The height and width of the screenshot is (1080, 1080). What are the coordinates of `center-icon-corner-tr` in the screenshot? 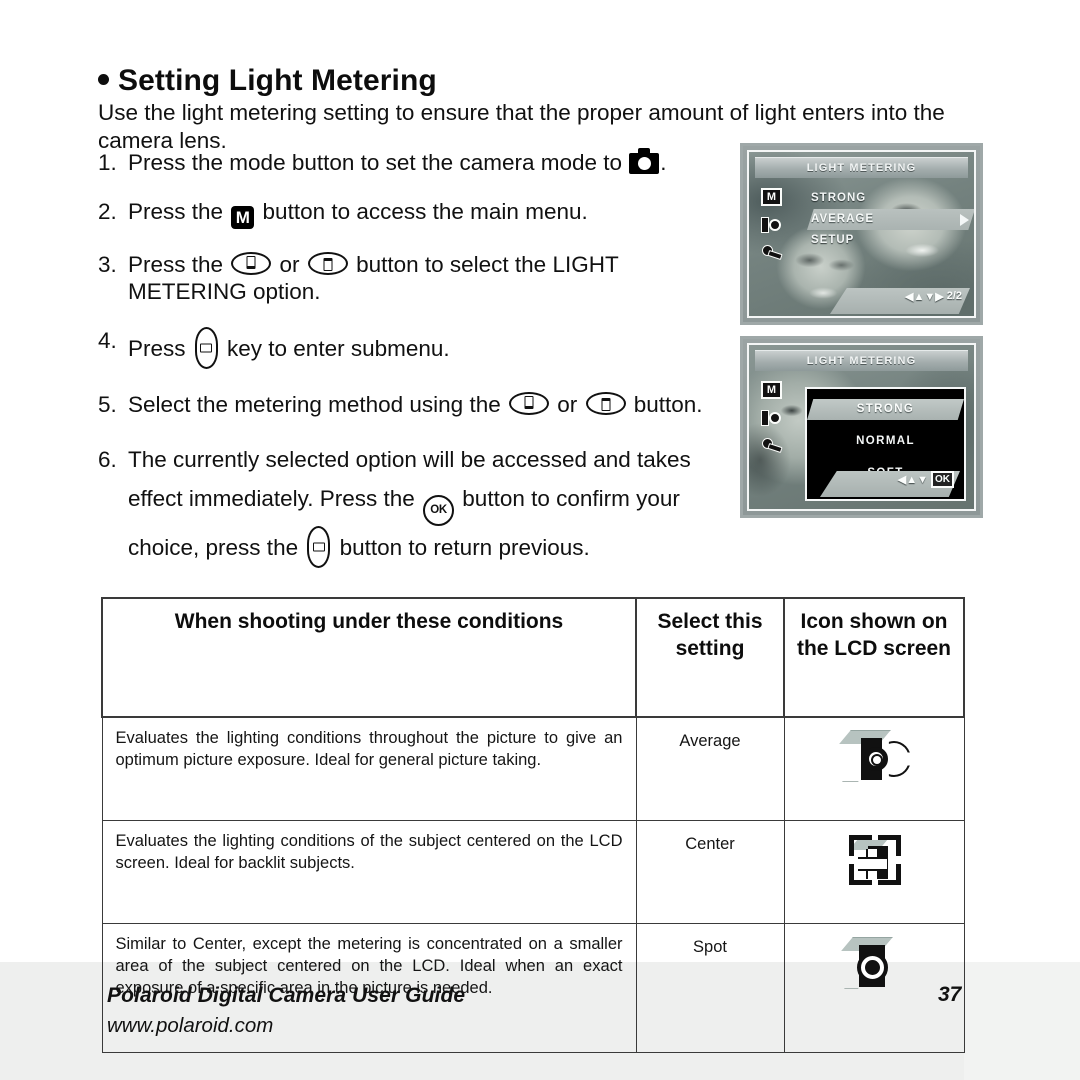 It's located at (889, 845).